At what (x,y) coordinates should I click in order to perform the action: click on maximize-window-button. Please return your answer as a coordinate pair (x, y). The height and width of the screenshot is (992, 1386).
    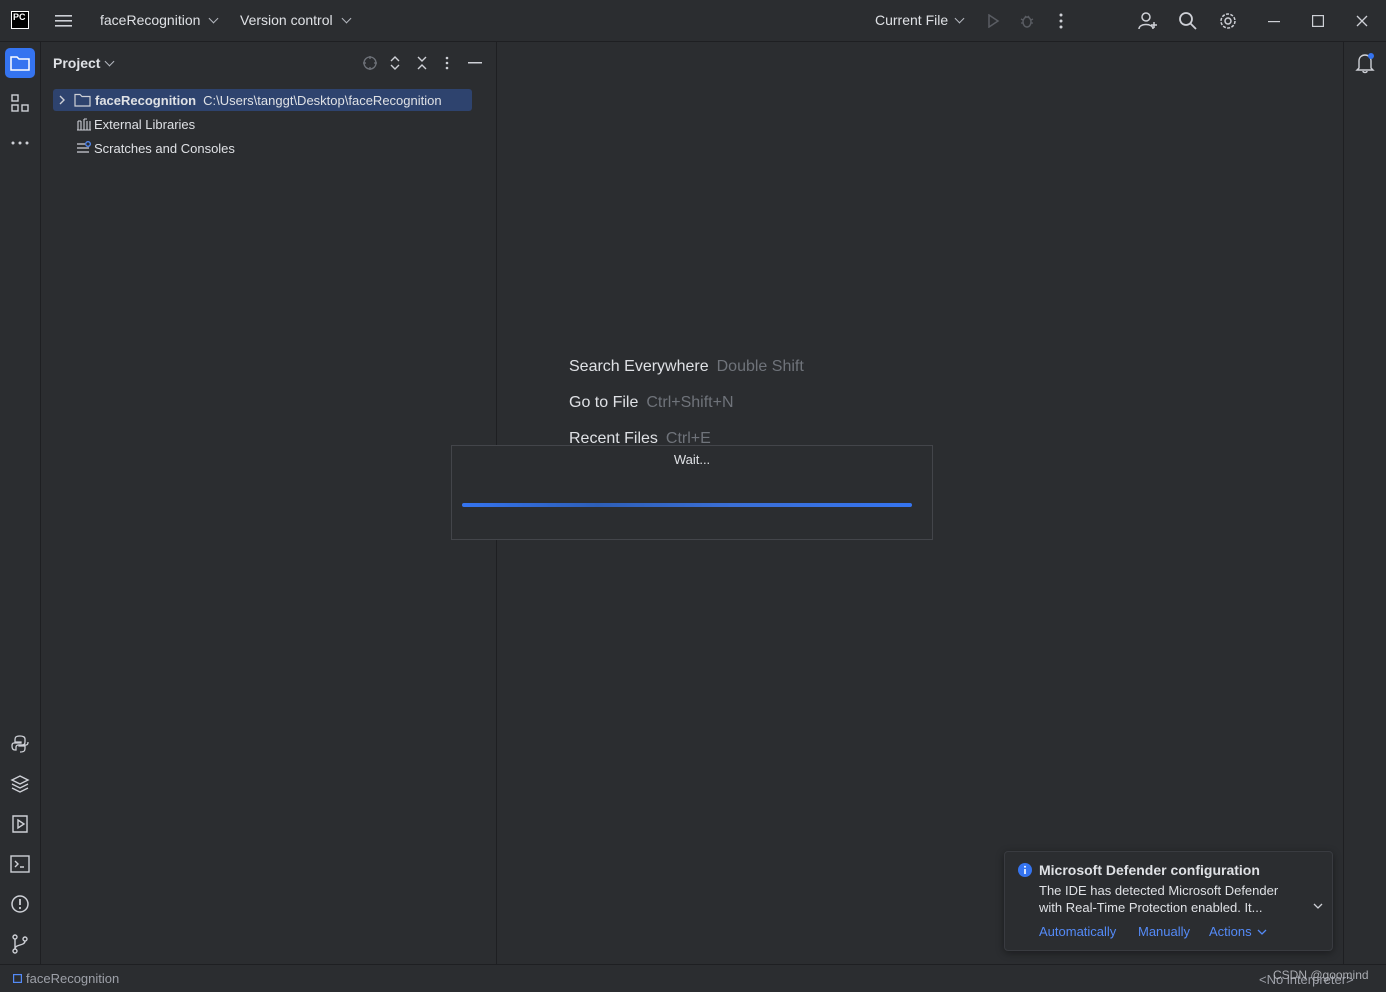
    Looking at the image, I should click on (1318, 21).